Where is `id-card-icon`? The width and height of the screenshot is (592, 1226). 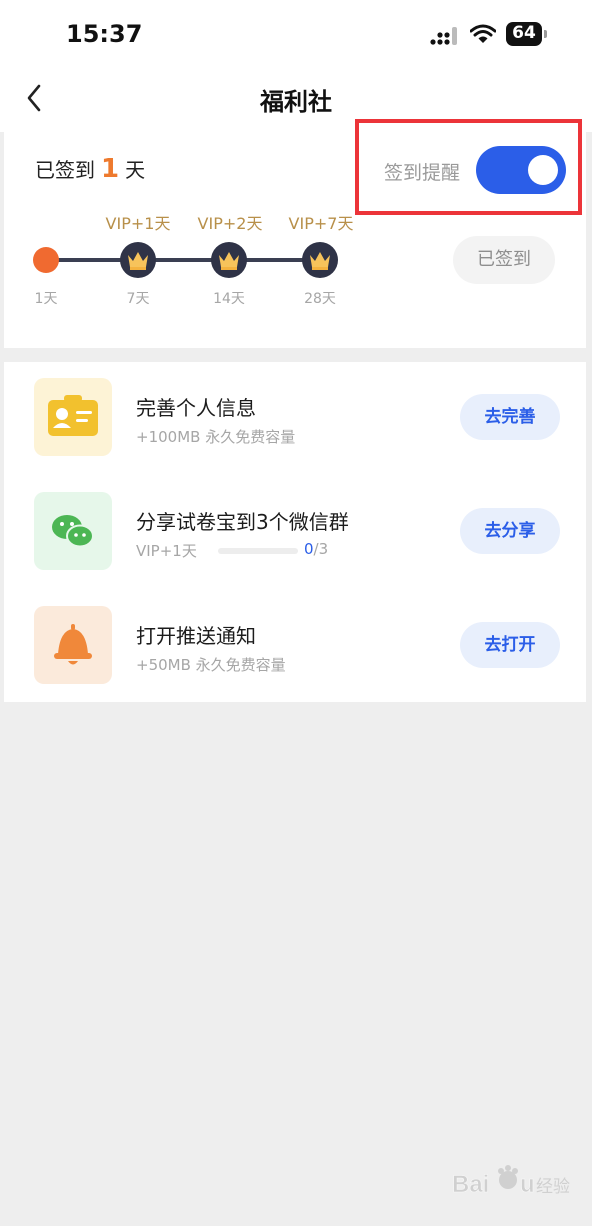 id-card-icon is located at coordinates (73, 417).